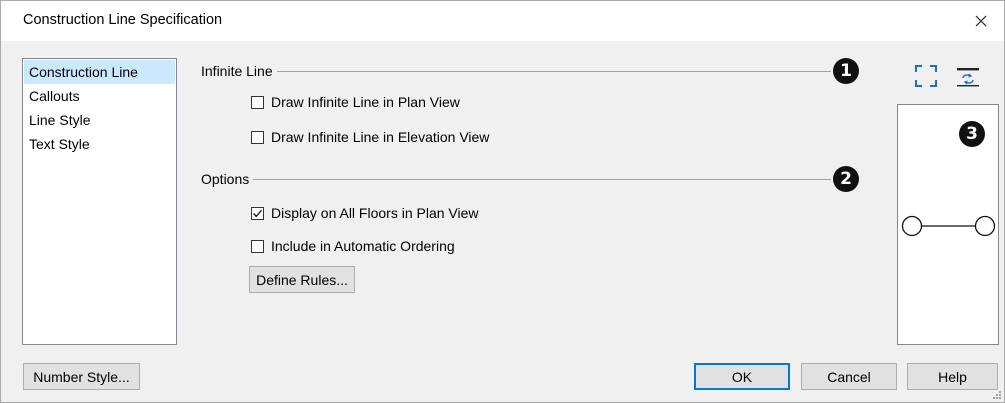 The width and height of the screenshot is (1005, 403). I want to click on close-button, so click(981, 21).